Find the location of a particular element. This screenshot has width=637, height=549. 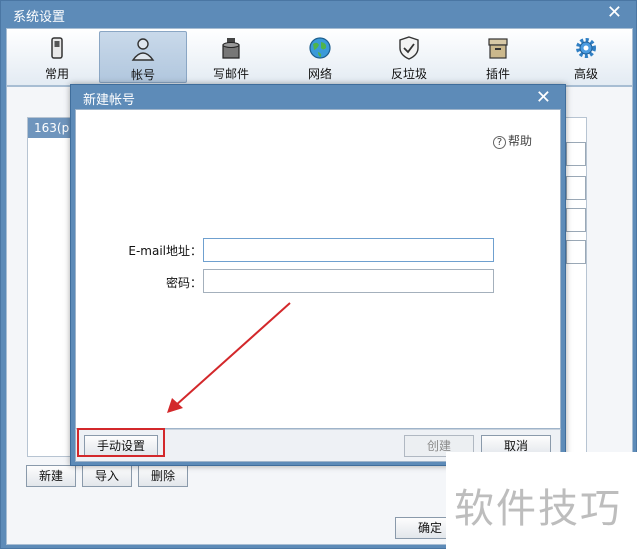

help-label: 帮助 is located at coordinates (519, 141).